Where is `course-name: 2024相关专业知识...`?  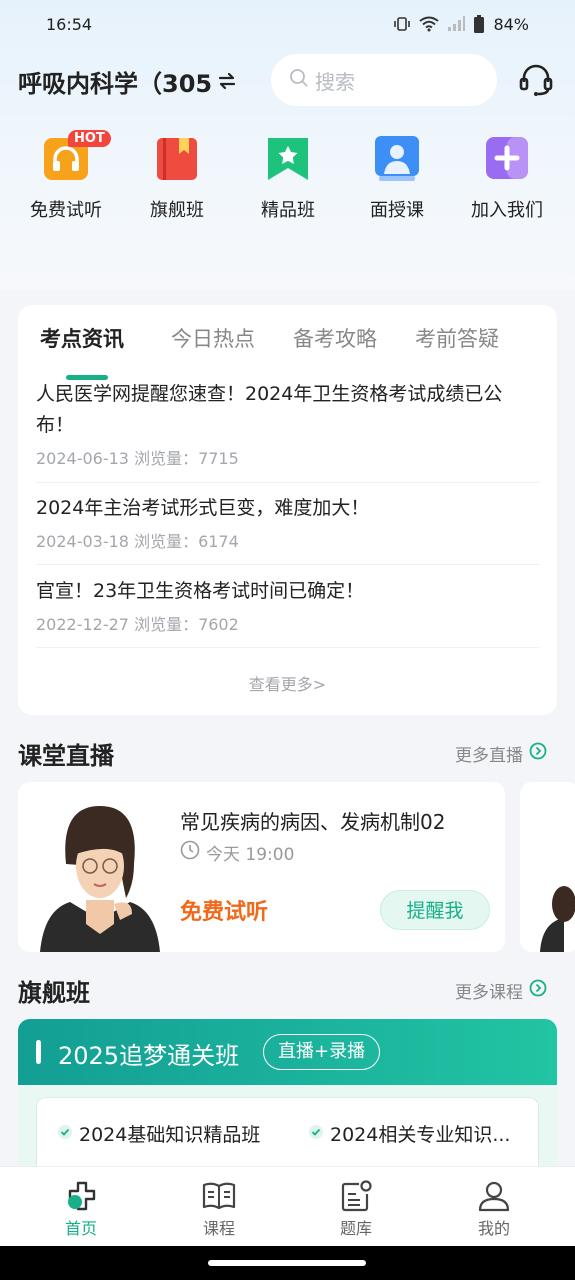
course-name: 2024相关专业知识... is located at coordinates (420, 1135).